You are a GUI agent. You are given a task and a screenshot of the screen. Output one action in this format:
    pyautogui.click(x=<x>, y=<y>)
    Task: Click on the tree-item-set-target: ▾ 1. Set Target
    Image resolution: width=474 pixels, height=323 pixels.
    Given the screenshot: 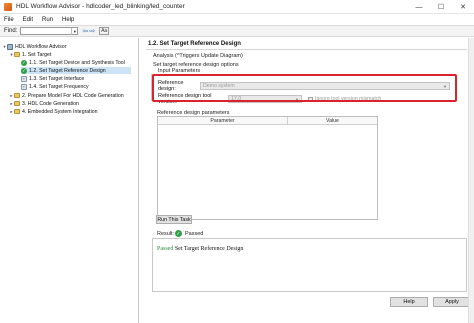 What is the action you would take?
    pyautogui.click(x=30, y=54)
    